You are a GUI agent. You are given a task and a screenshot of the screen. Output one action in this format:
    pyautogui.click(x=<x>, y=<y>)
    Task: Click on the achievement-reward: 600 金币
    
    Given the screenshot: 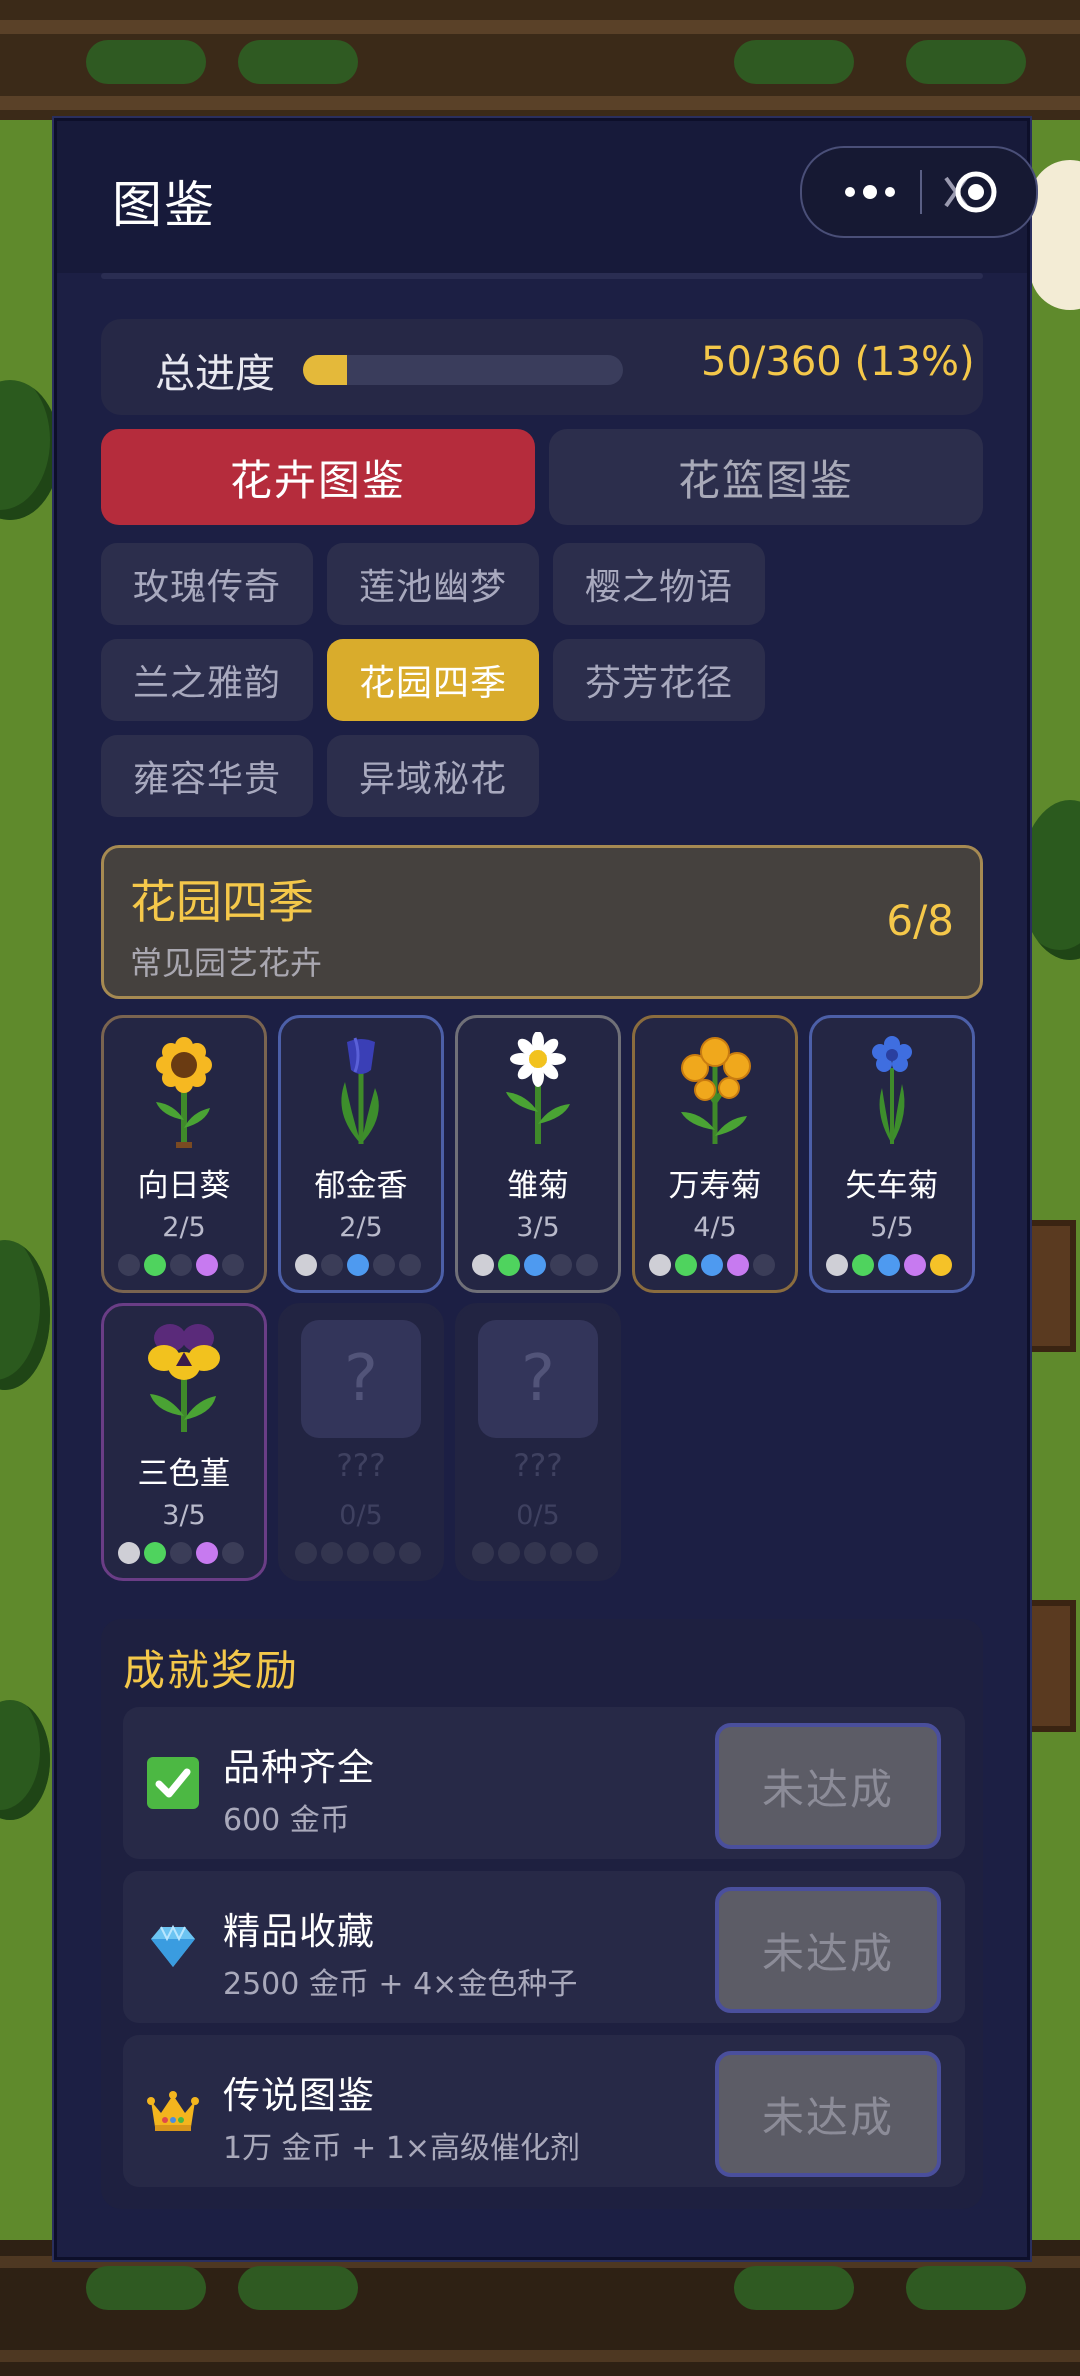 What is the action you would take?
    pyautogui.click(x=286, y=1820)
    